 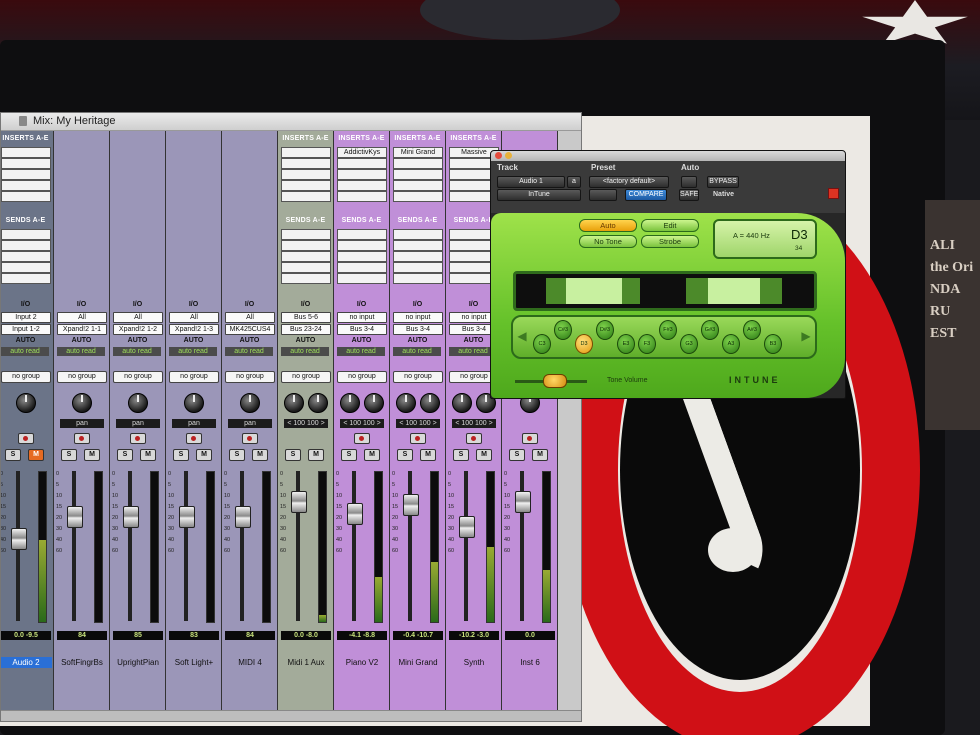 What do you see at coordinates (362, 152) in the screenshot?
I see `insert-slot: AddictivKys` at bounding box center [362, 152].